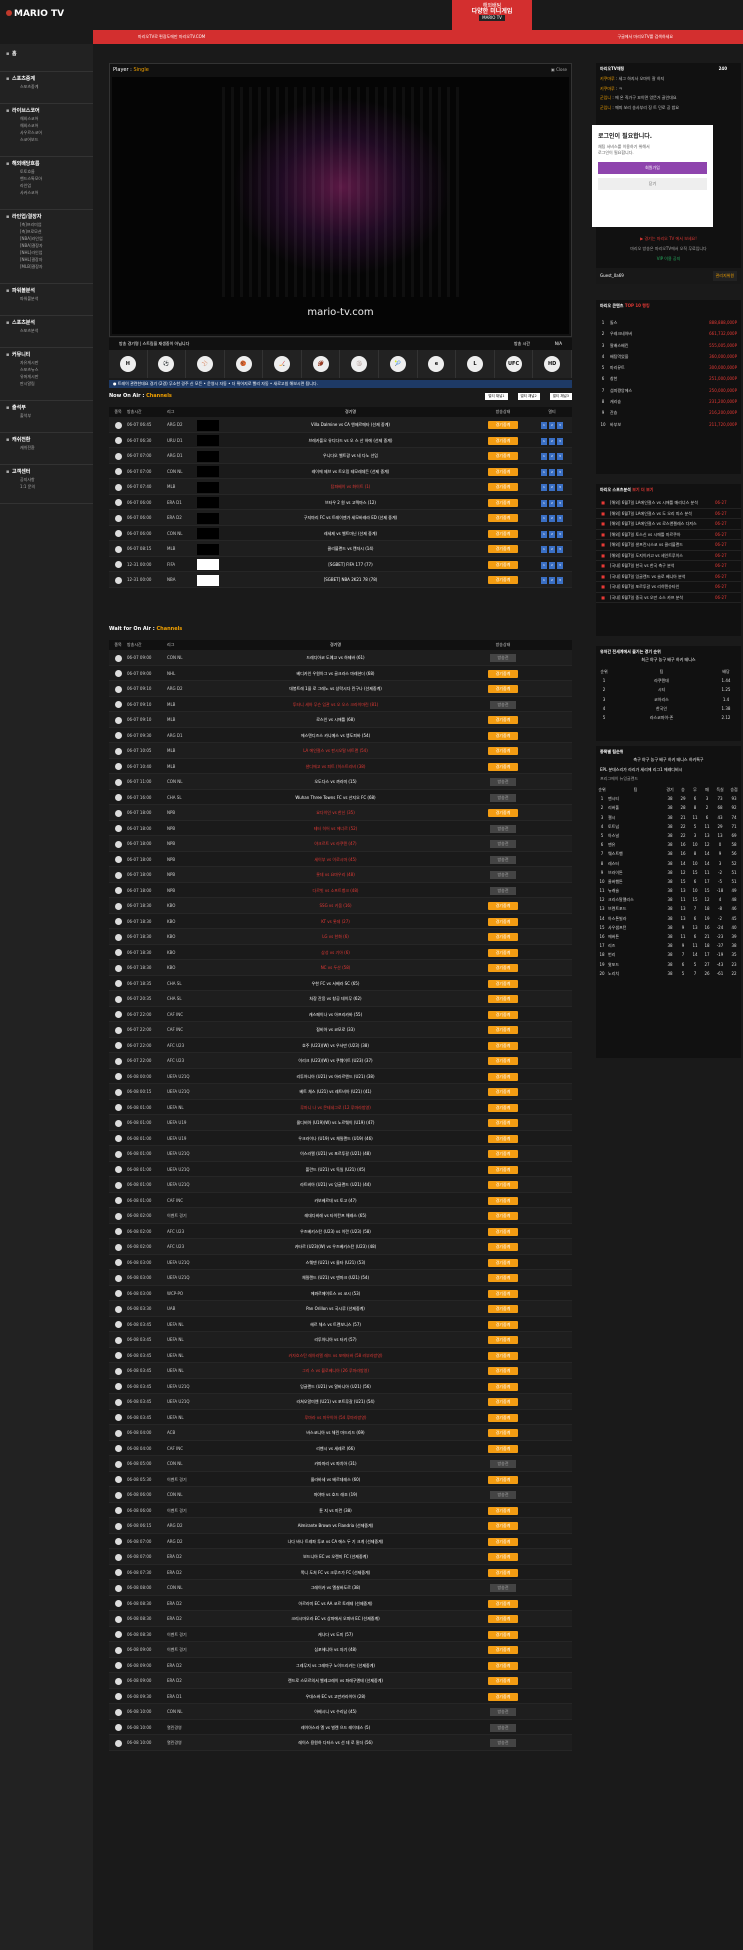  I want to click on table-row: 06-07 18:30 KBO SSG vs 키움 (16) 경기중계, so click(340, 906).